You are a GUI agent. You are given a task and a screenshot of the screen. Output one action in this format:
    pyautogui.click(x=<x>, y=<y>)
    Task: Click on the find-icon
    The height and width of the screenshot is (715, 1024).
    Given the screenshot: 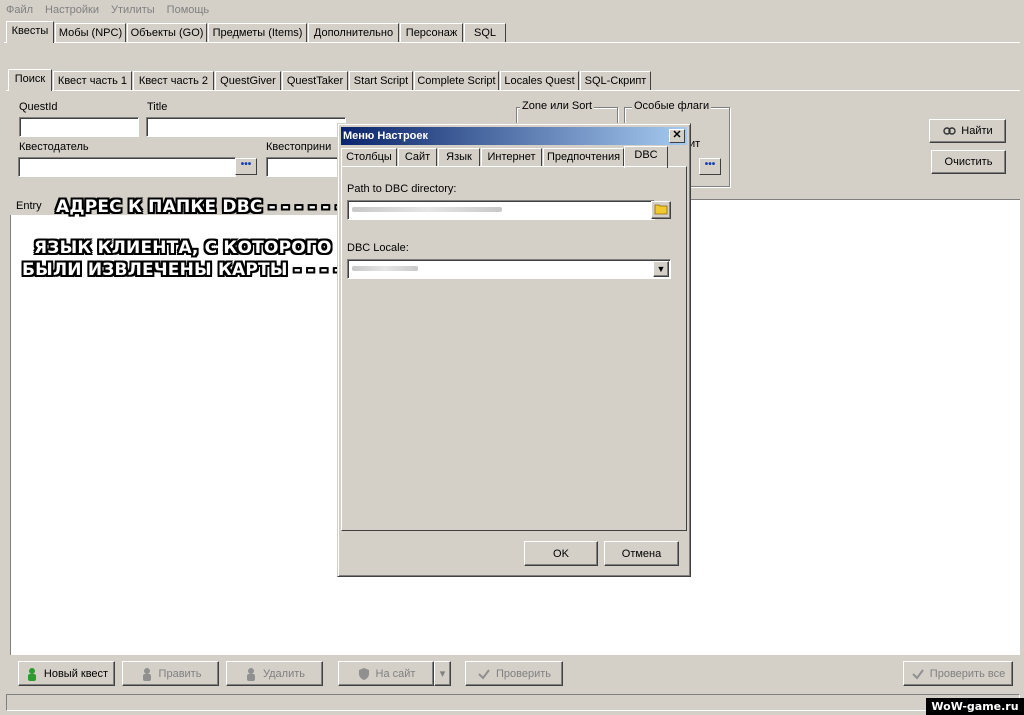 What is the action you would take?
    pyautogui.click(x=949, y=131)
    